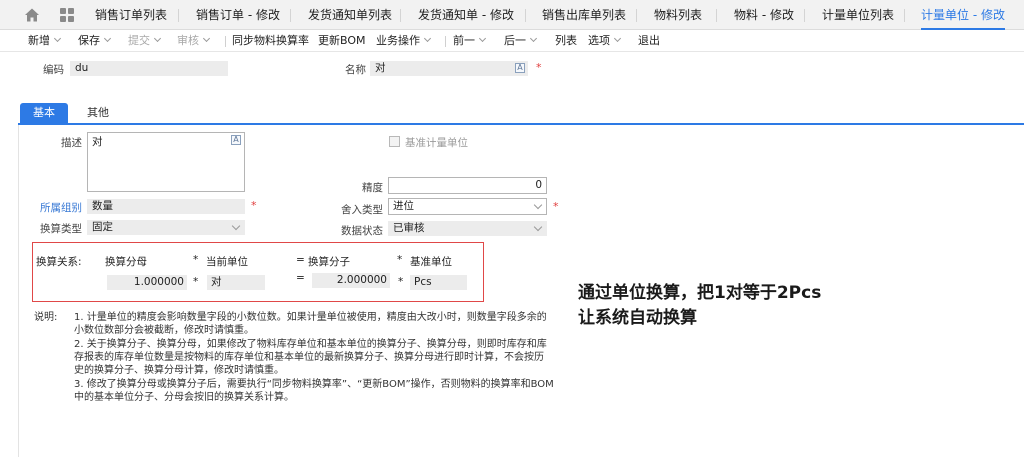  What do you see at coordinates (44, 113) in the screenshot?
I see `tab-basic: 基本` at bounding box center [44, 113].